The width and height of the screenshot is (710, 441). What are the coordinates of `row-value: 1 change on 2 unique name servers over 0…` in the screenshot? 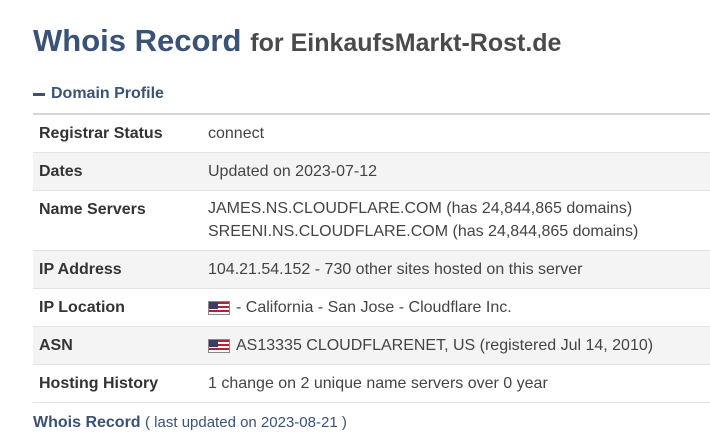 It's located at (459, 383).